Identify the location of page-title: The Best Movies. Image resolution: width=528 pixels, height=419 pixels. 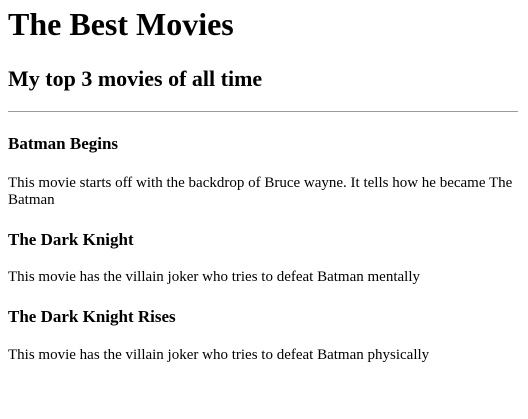
(121, 24).